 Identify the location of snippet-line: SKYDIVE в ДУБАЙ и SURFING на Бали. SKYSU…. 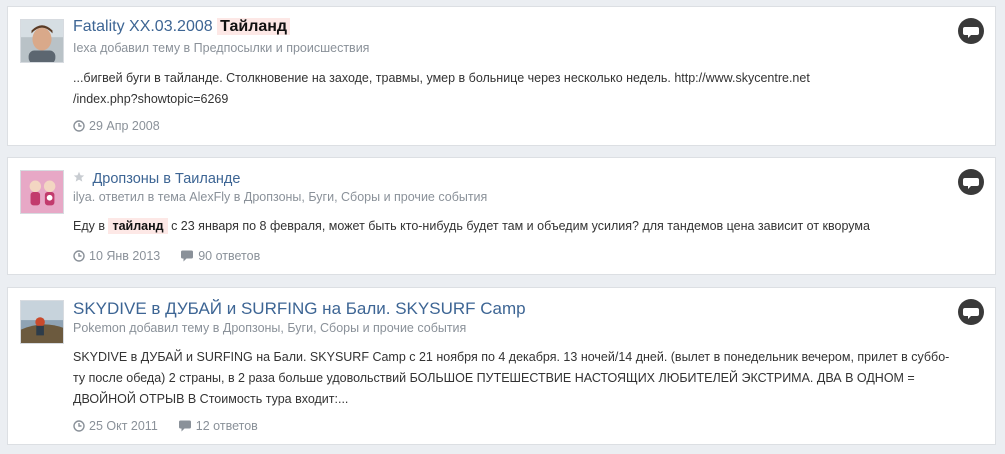
(511, 357).